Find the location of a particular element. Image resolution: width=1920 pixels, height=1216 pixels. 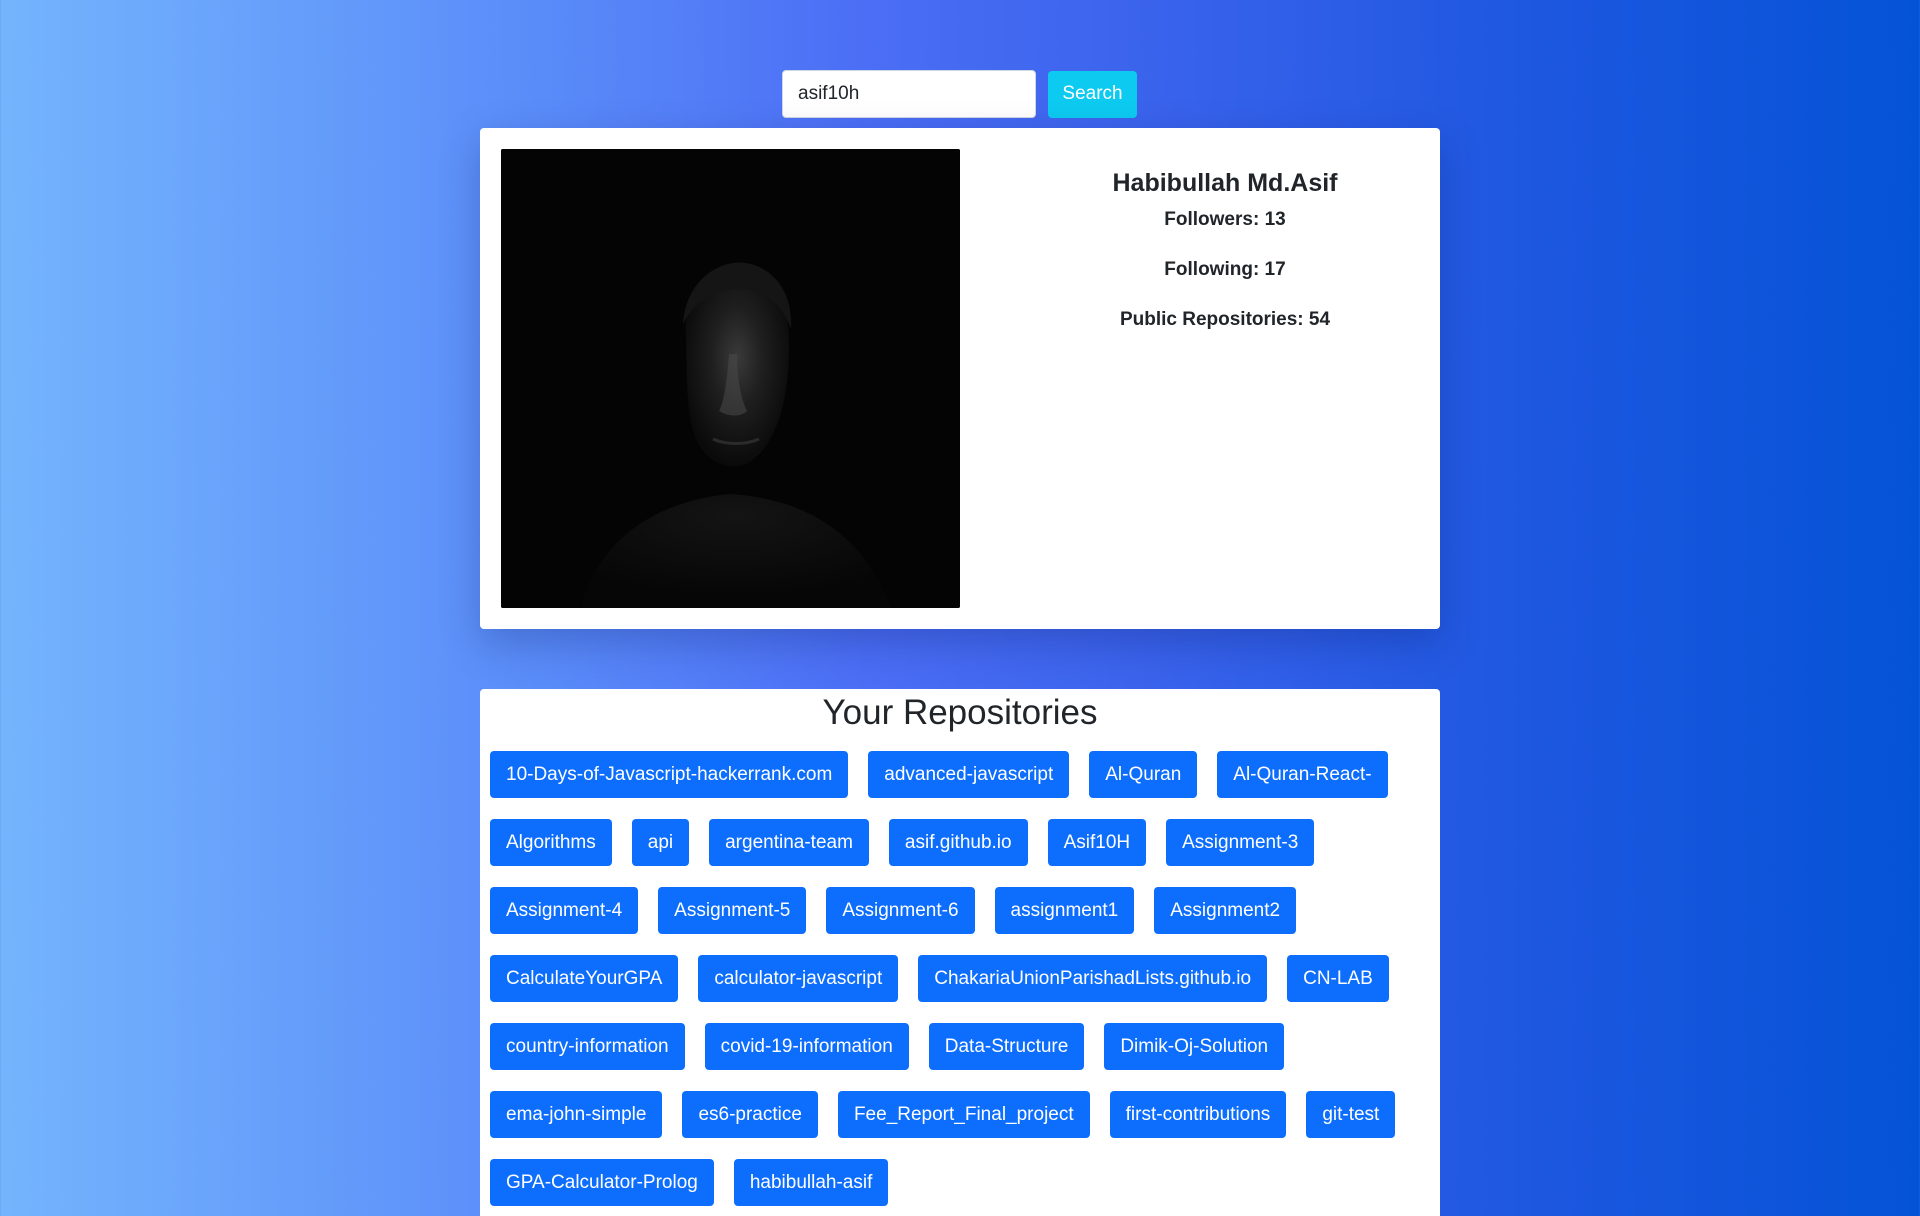

repo-button: ema-john-simple is located at coordinates (576, 1114).